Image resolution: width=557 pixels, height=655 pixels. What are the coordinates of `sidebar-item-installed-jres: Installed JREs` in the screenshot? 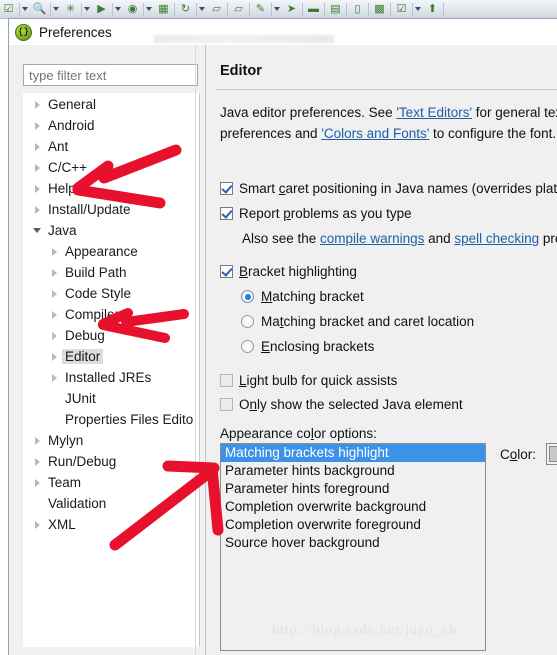 It's located at (111, 377).